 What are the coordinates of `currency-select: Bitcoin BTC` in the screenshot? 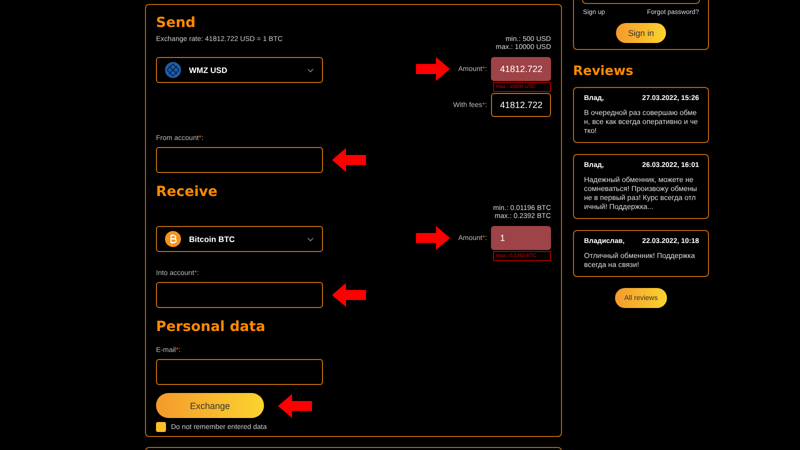 It's located at (239, 239).